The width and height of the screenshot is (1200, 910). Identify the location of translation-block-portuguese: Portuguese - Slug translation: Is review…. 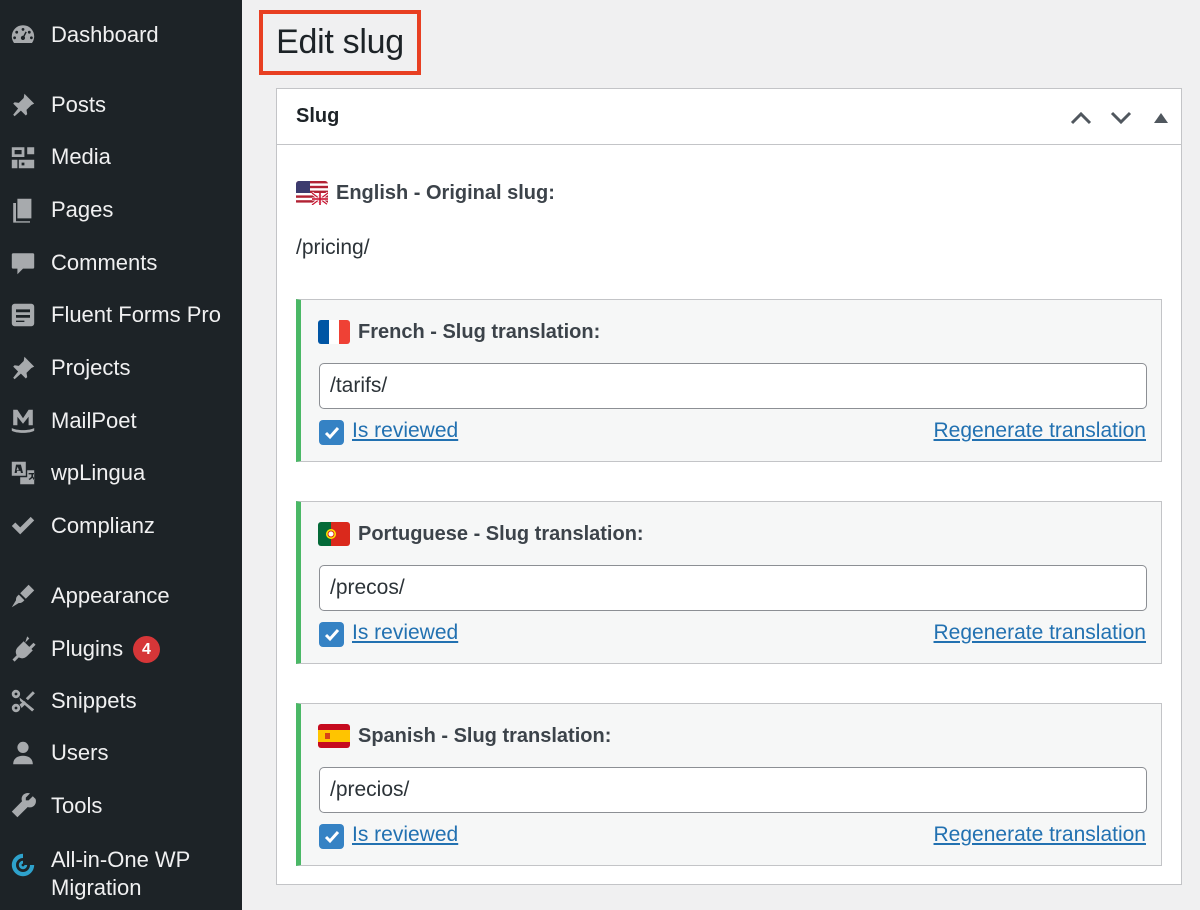
(729, 582).